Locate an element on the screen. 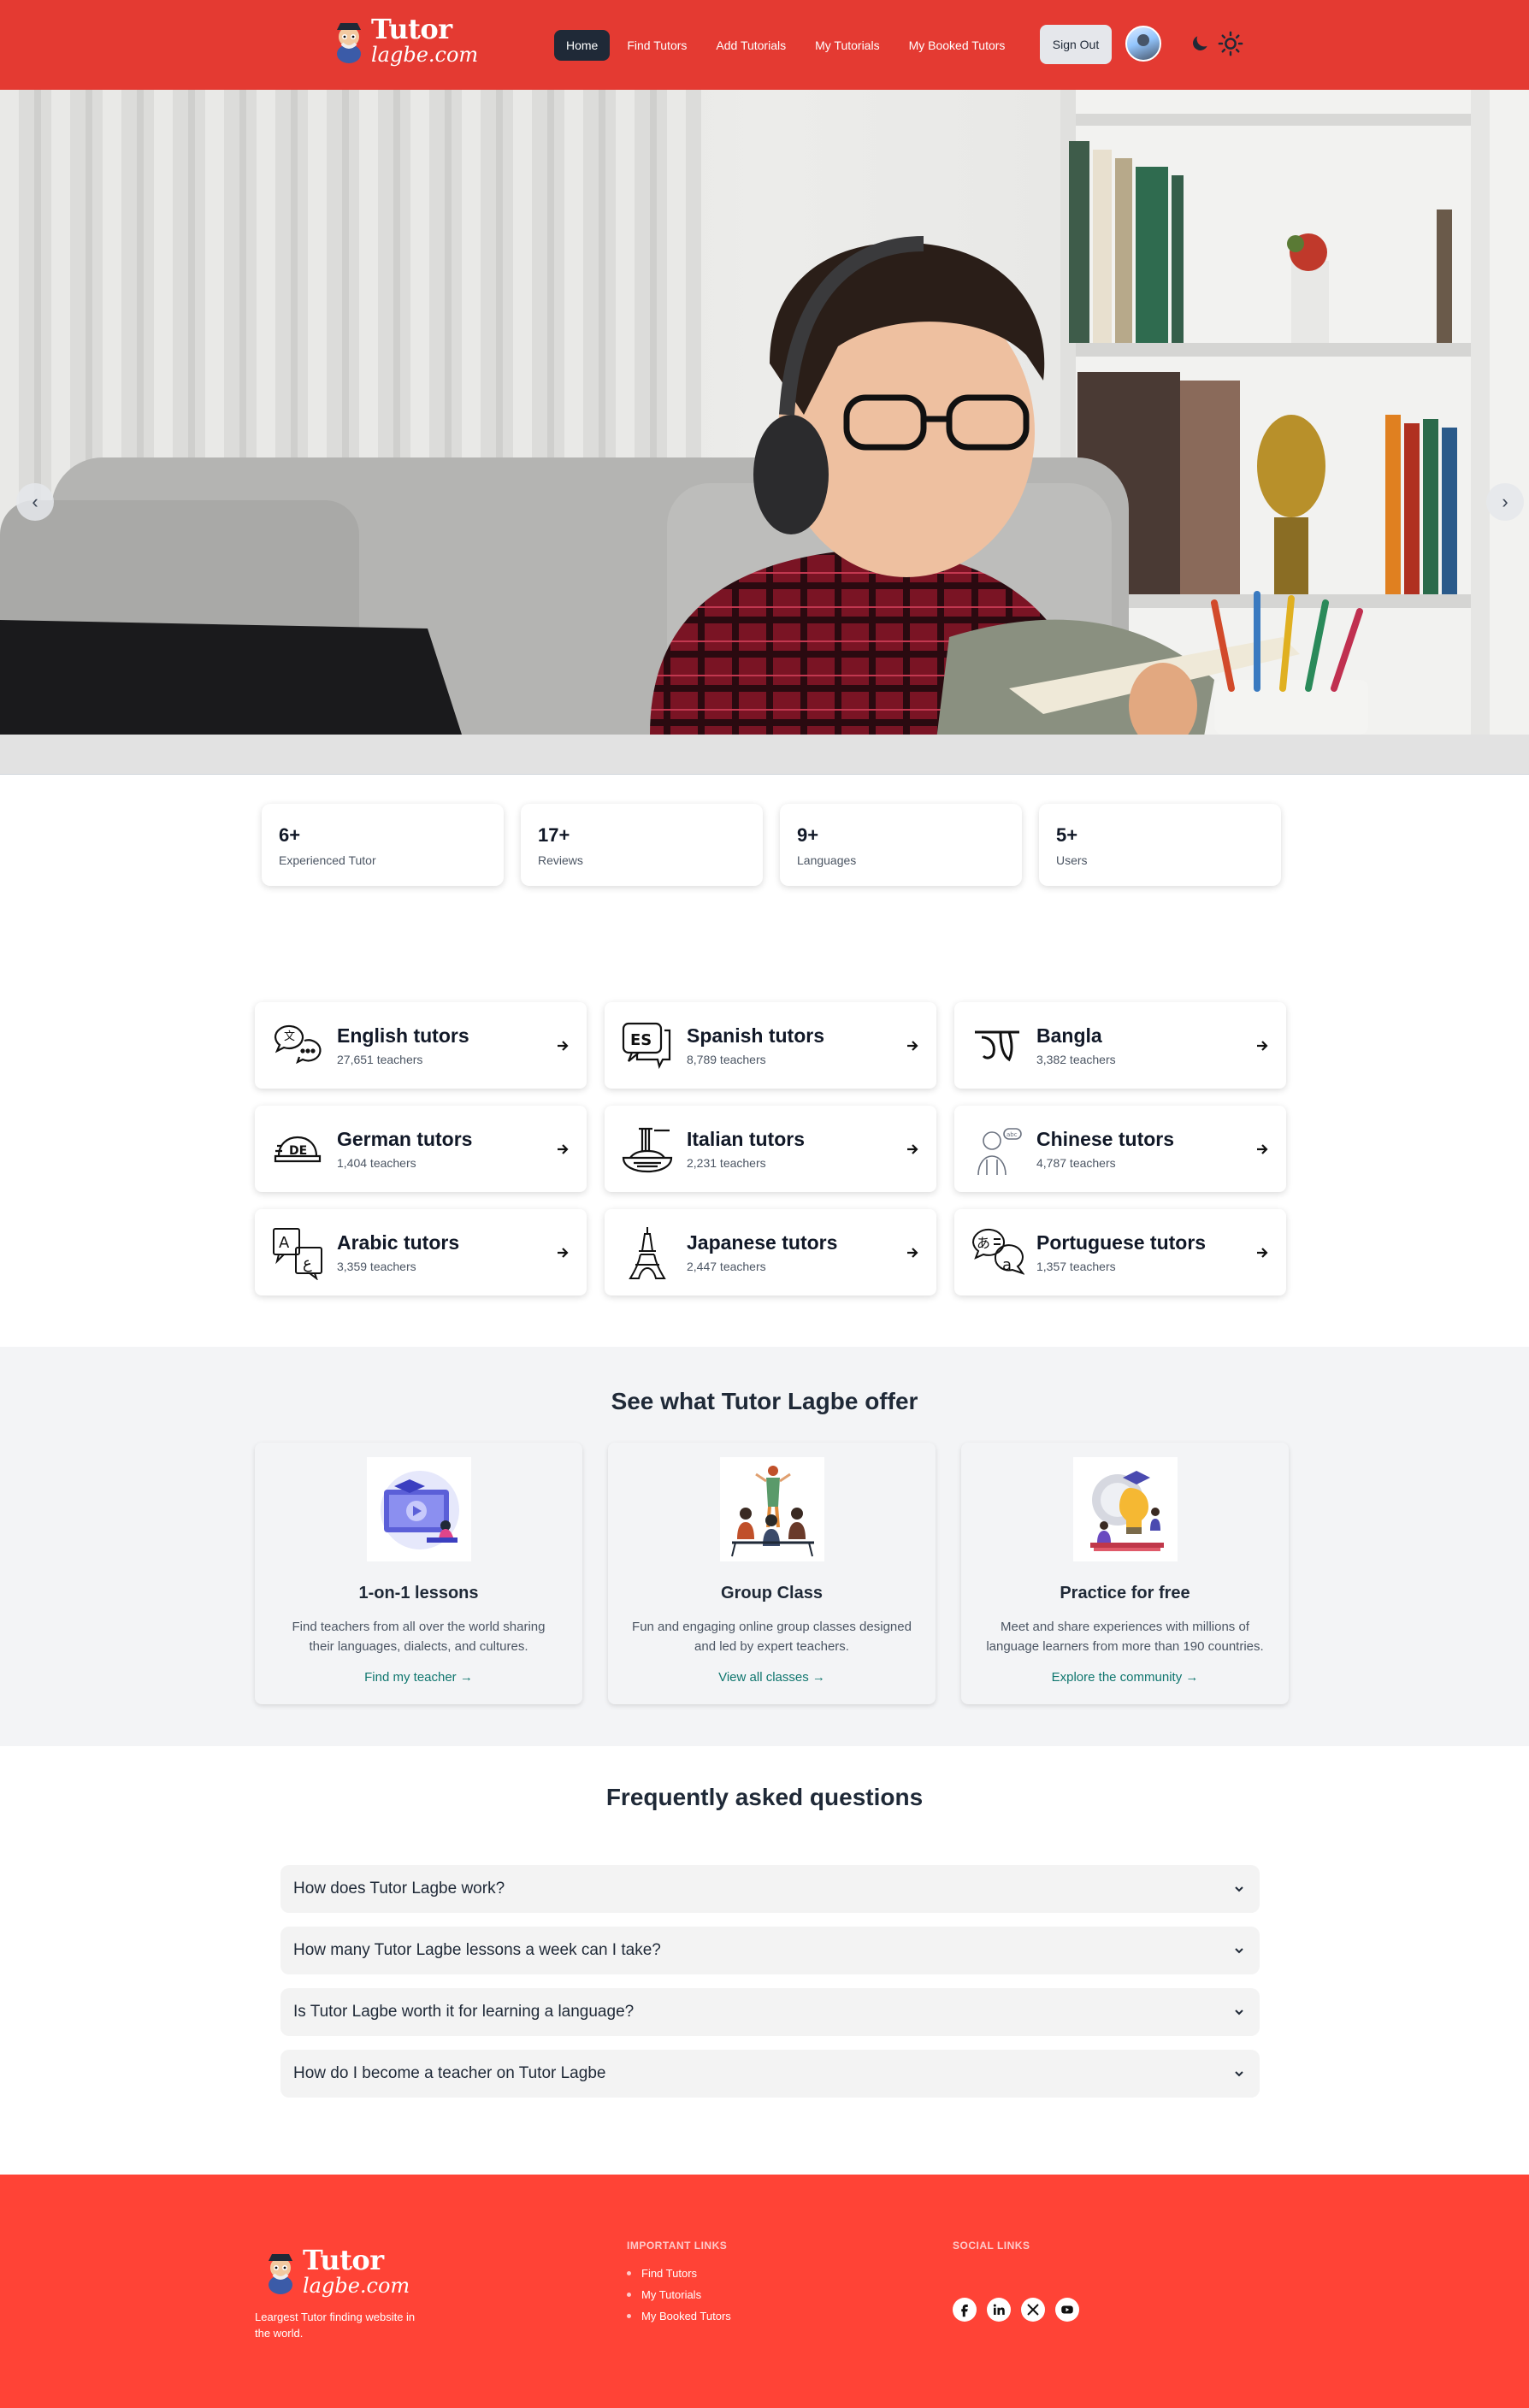  language-card-portuguese: あ a Portuguese tutors 1,357 teachers is located at coordinates (1120, 1252).